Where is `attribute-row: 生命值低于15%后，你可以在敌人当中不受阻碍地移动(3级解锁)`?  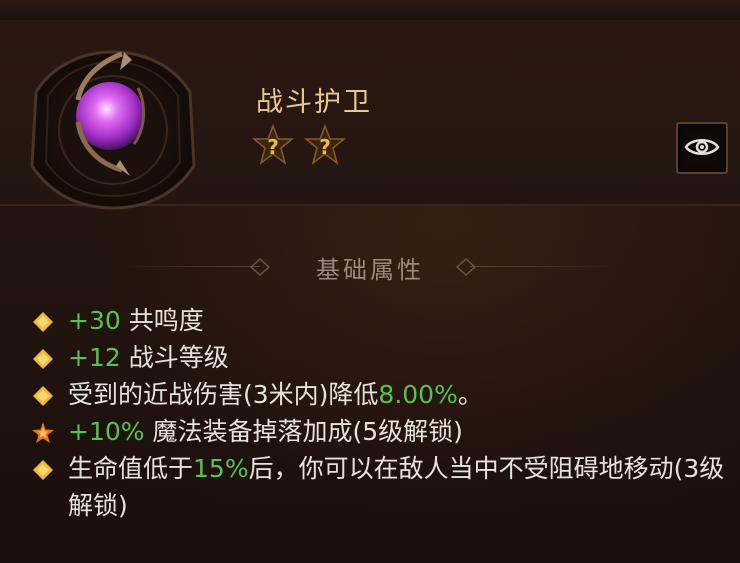
attribute-row: 生命值低于15%后，你可以在敌人当中不受阻碍地移动(3级解锁) is located at coordinates (376, 487).